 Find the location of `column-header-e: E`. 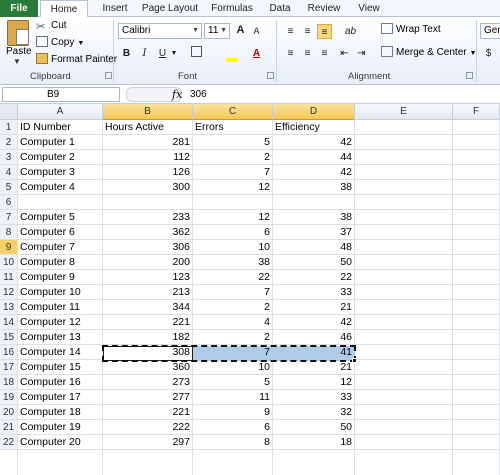

column-header-e: E is located at coordinates (404, 112).